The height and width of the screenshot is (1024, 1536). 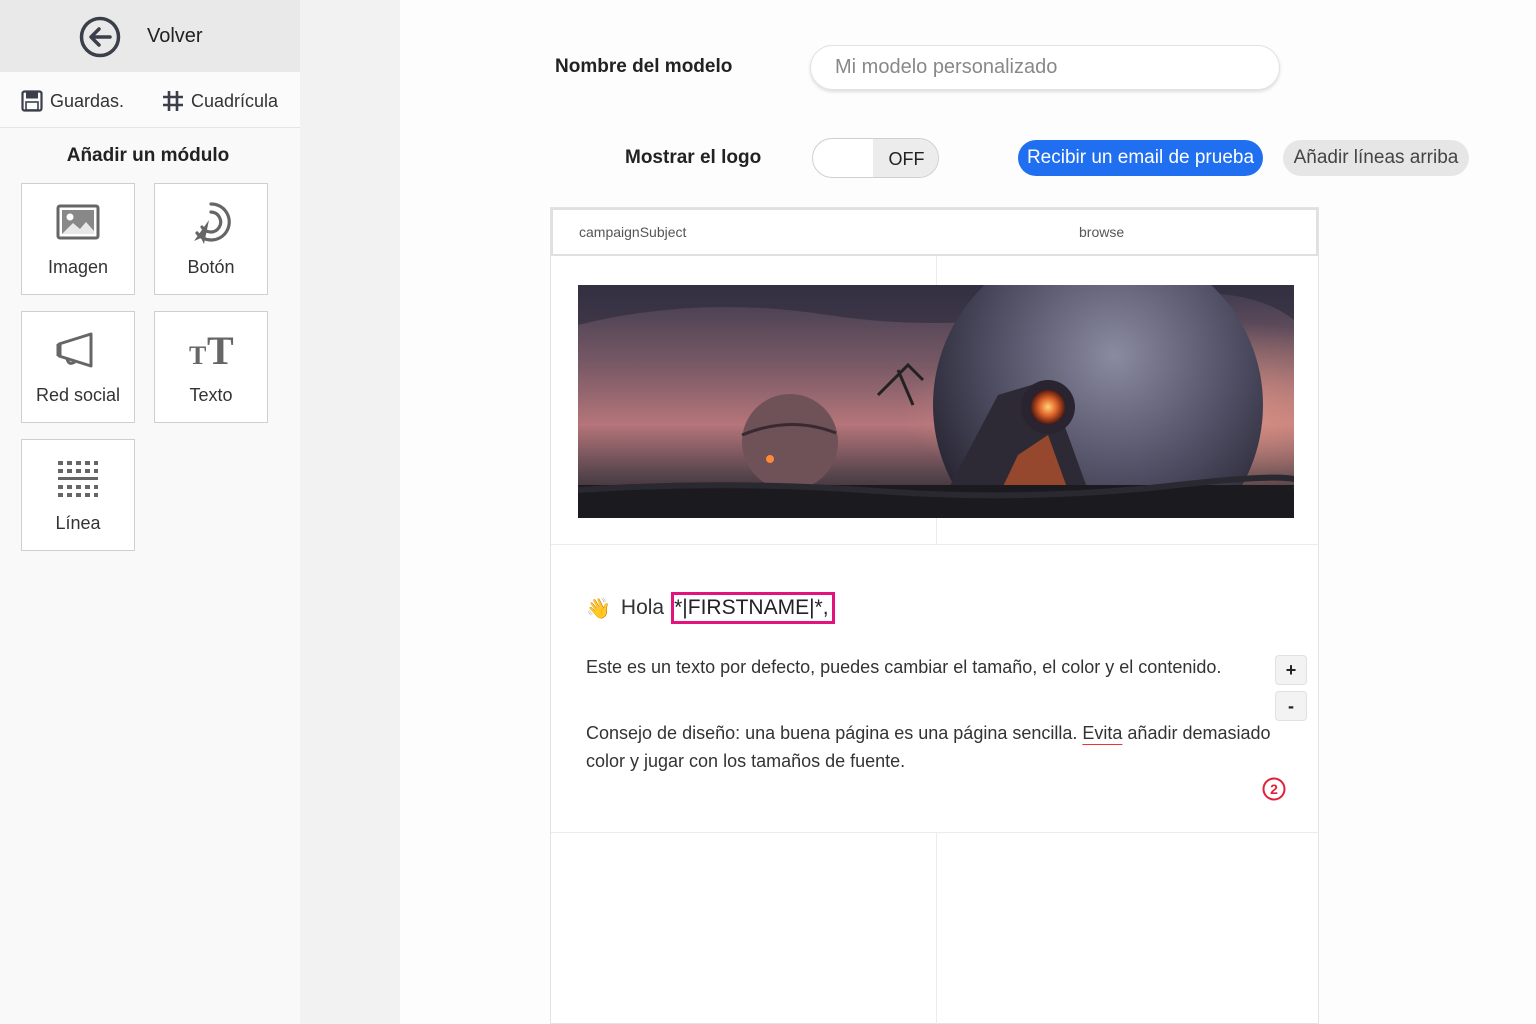 I want to click on text-size-icon: T T, so click(x=211, y=350).